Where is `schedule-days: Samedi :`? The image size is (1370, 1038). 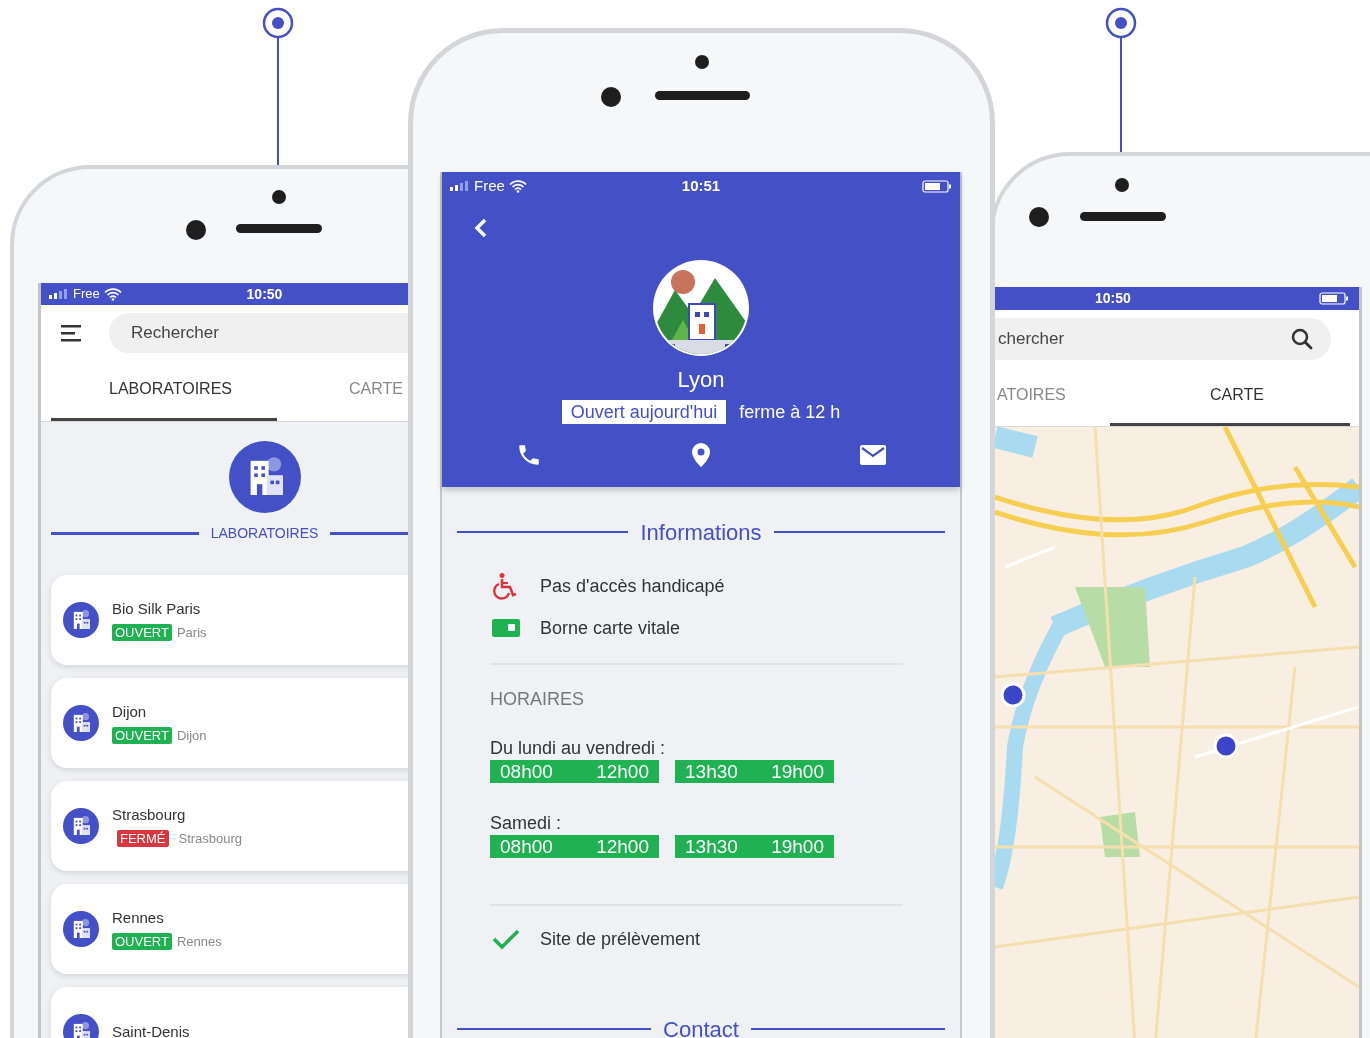 schedule-days: Samedi : is located at coordinates (725, 821).